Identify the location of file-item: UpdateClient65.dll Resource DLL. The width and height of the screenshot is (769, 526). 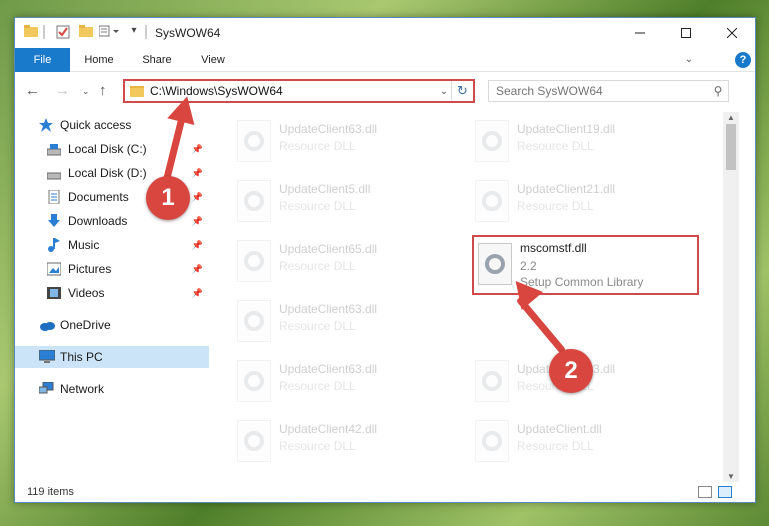
(346, 262).